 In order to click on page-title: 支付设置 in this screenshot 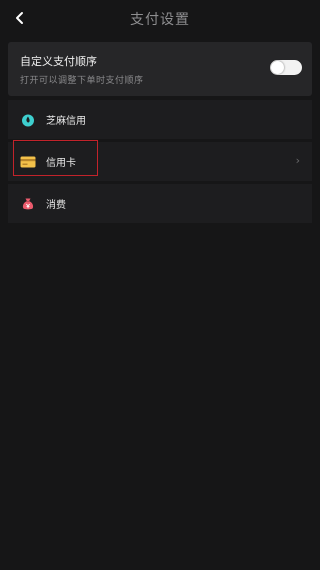, I will do `click(160, 20)`.